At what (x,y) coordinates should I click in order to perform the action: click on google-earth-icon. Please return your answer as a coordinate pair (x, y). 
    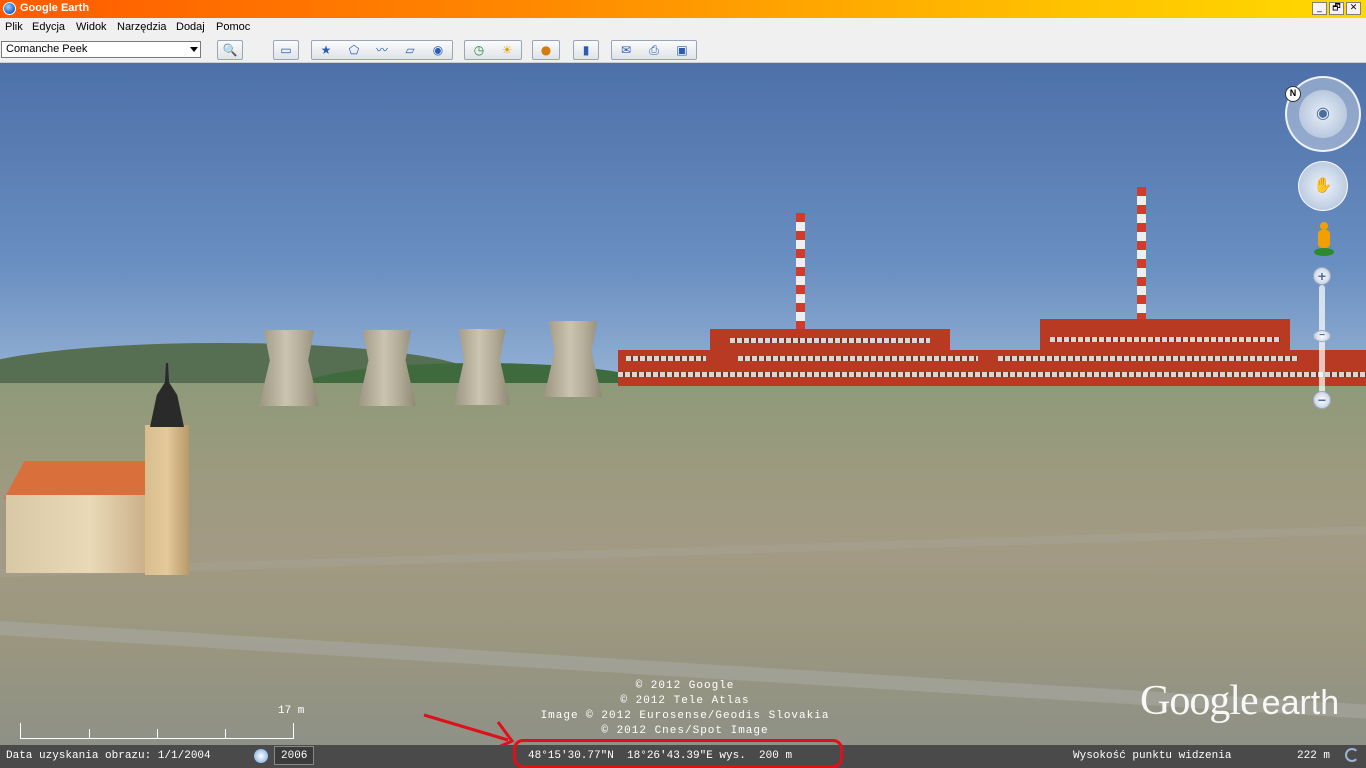
    Looking at the image, I should click on (9, 8).